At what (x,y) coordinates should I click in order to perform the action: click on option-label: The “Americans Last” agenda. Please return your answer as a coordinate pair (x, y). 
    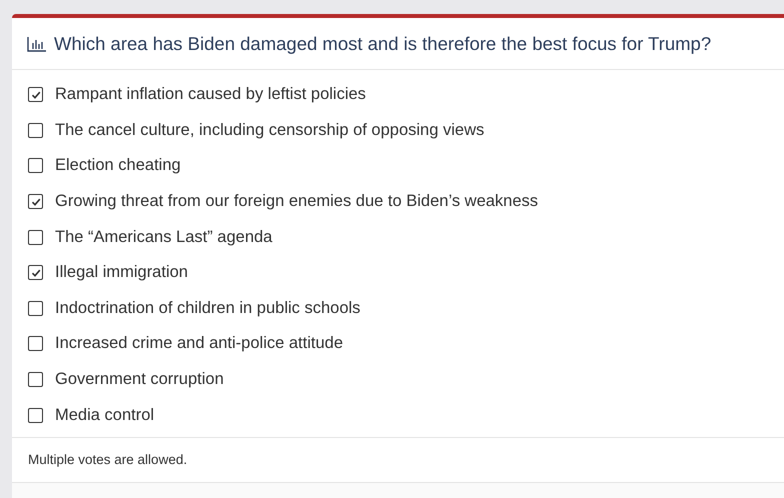
    Looking at the image, I should click on (163, 237).